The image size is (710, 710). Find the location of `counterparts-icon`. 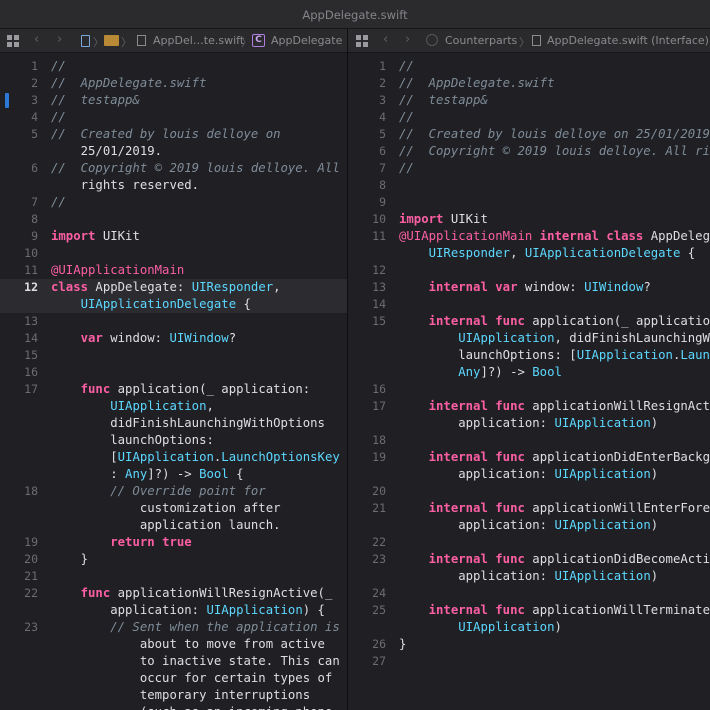

counterparts-icon is located at coordinates (432, 40).